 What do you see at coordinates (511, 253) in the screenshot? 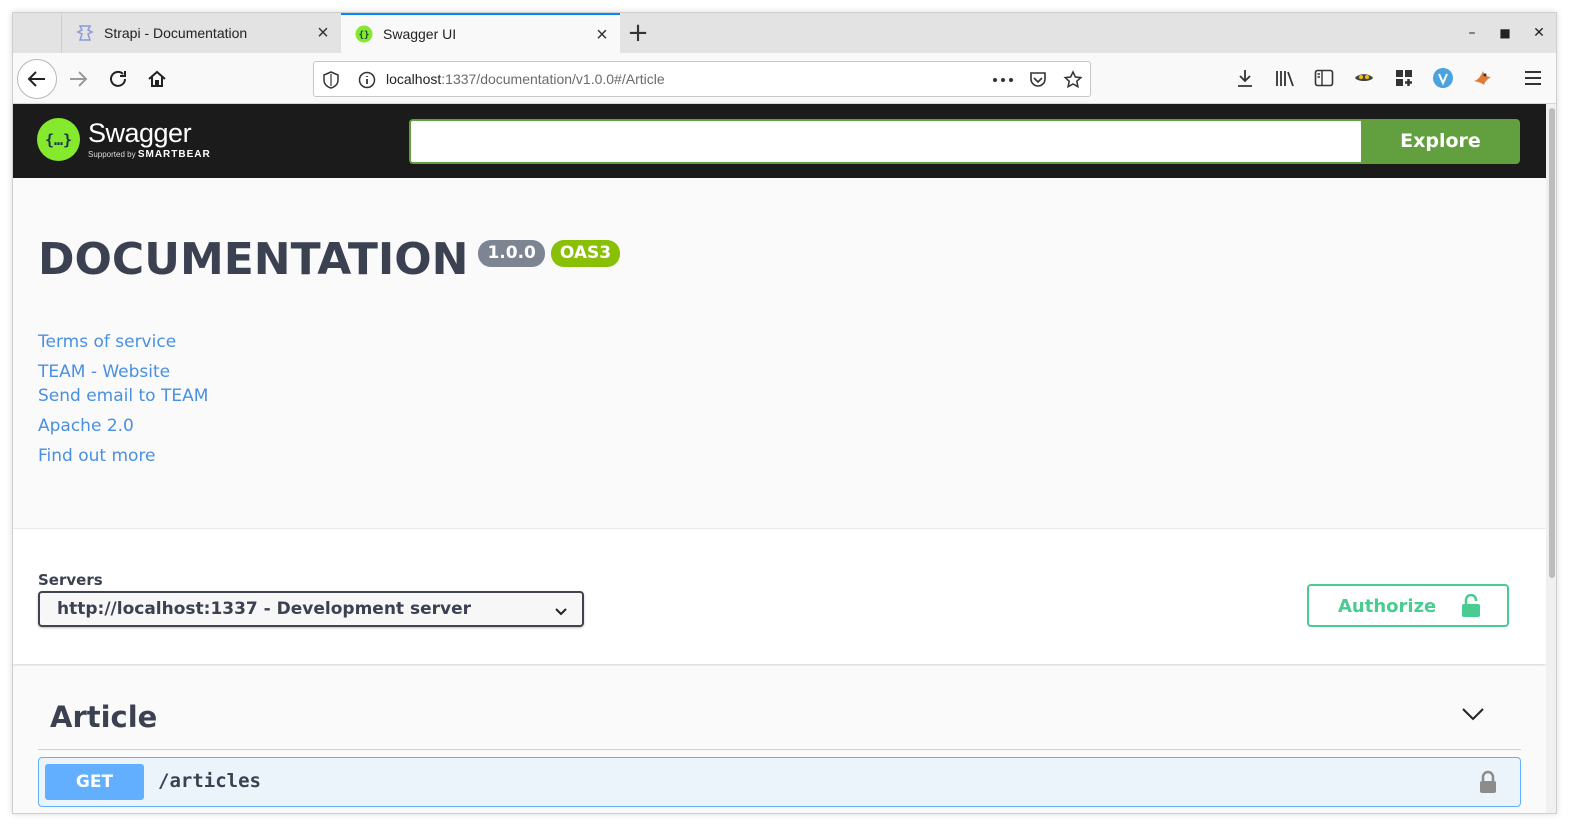
I see `version-badge: 1.0.0` at bounding box center [511, 253].